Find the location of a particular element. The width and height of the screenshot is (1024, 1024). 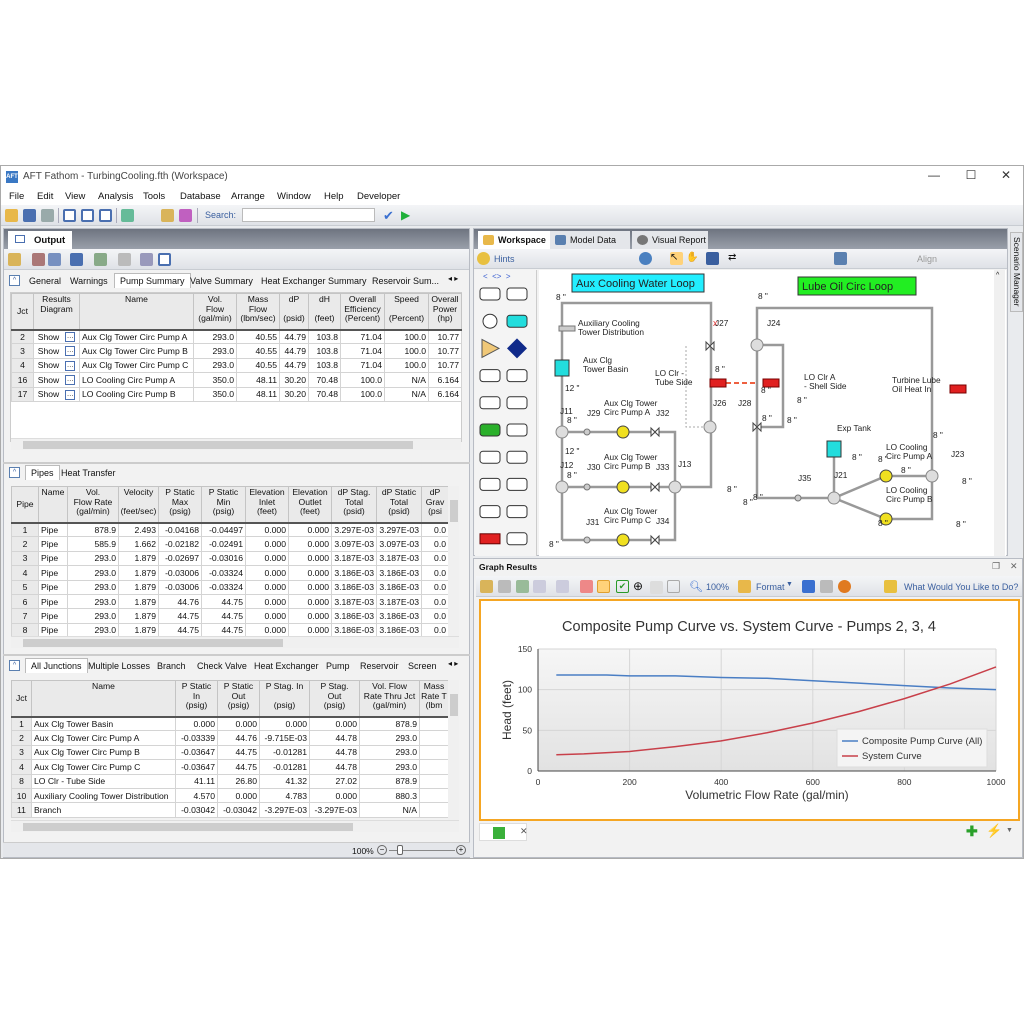

pipe is located at coordinates (860, 508).